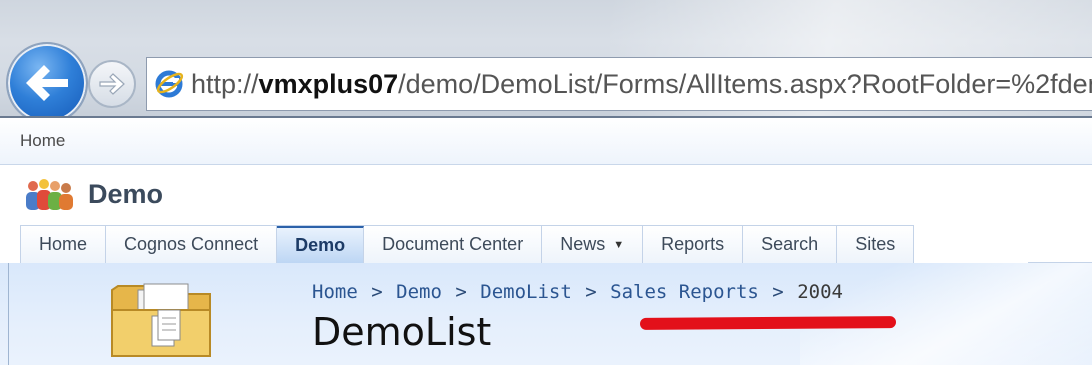 The width and height of the screenshot is (1092, 366). I want to click on tab-search: Search, so click(790, 245).